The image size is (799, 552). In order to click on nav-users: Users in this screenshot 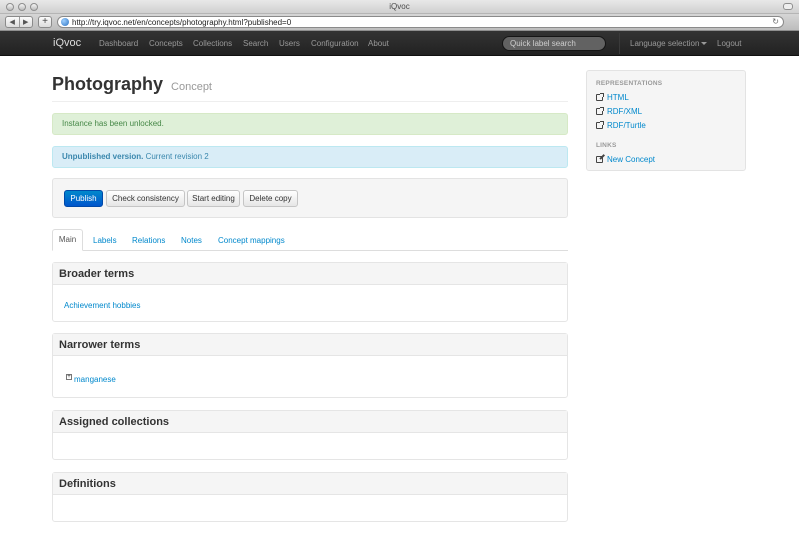, I will do `click(289, 43)`.